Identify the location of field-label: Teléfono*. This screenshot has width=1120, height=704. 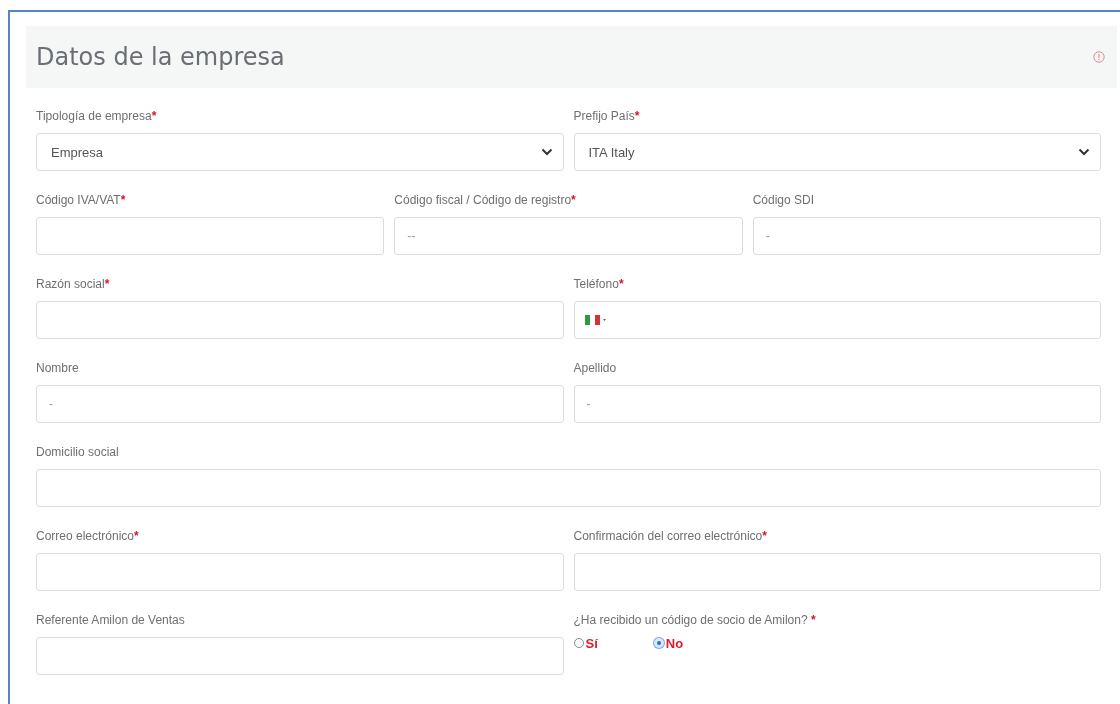
(599, 284).